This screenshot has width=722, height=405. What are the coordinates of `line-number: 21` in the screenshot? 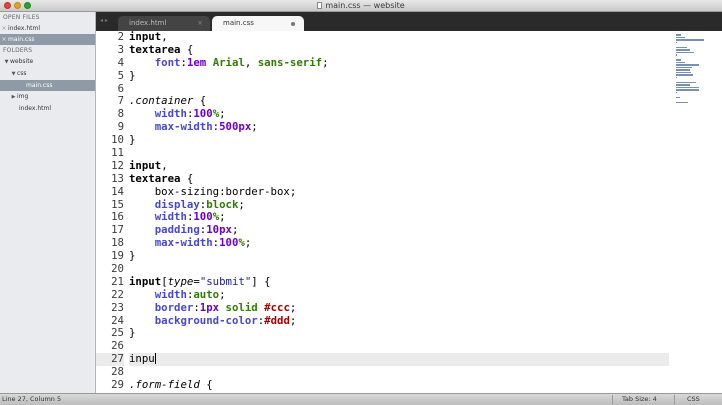 It's located at (117, 281).